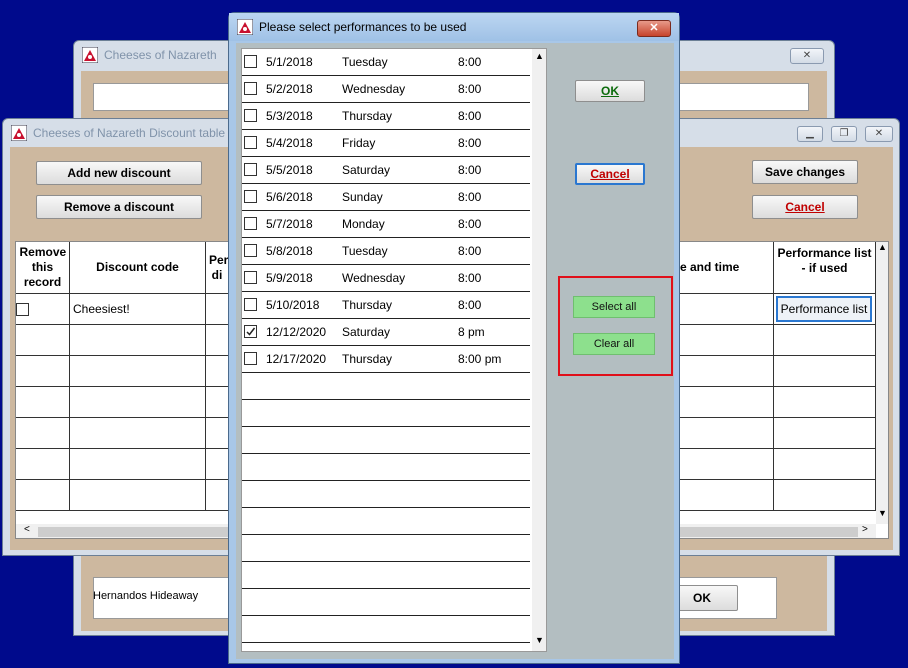 This screenshot has width=908, height=668. What do you see at coordinates (654, 28) in the screenshot?
I see `dialog-close-button: ✕` at bounding box center [654, 28].